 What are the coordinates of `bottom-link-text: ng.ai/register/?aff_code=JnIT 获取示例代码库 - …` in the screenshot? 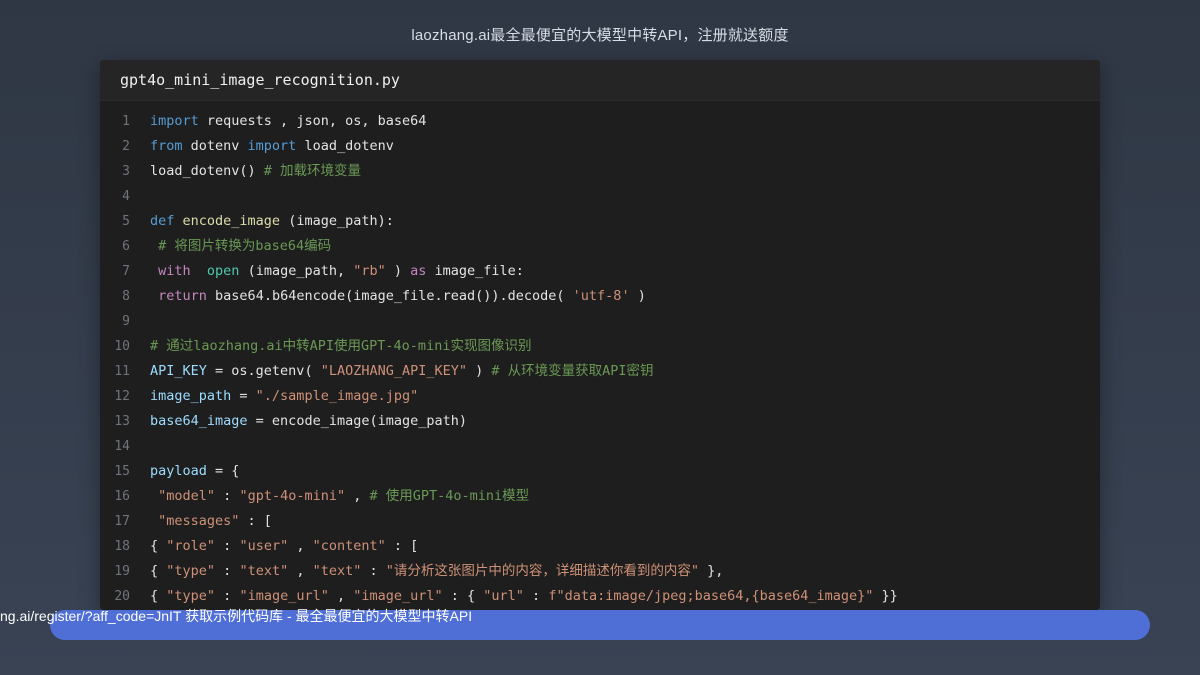 It's located at (236, 616).